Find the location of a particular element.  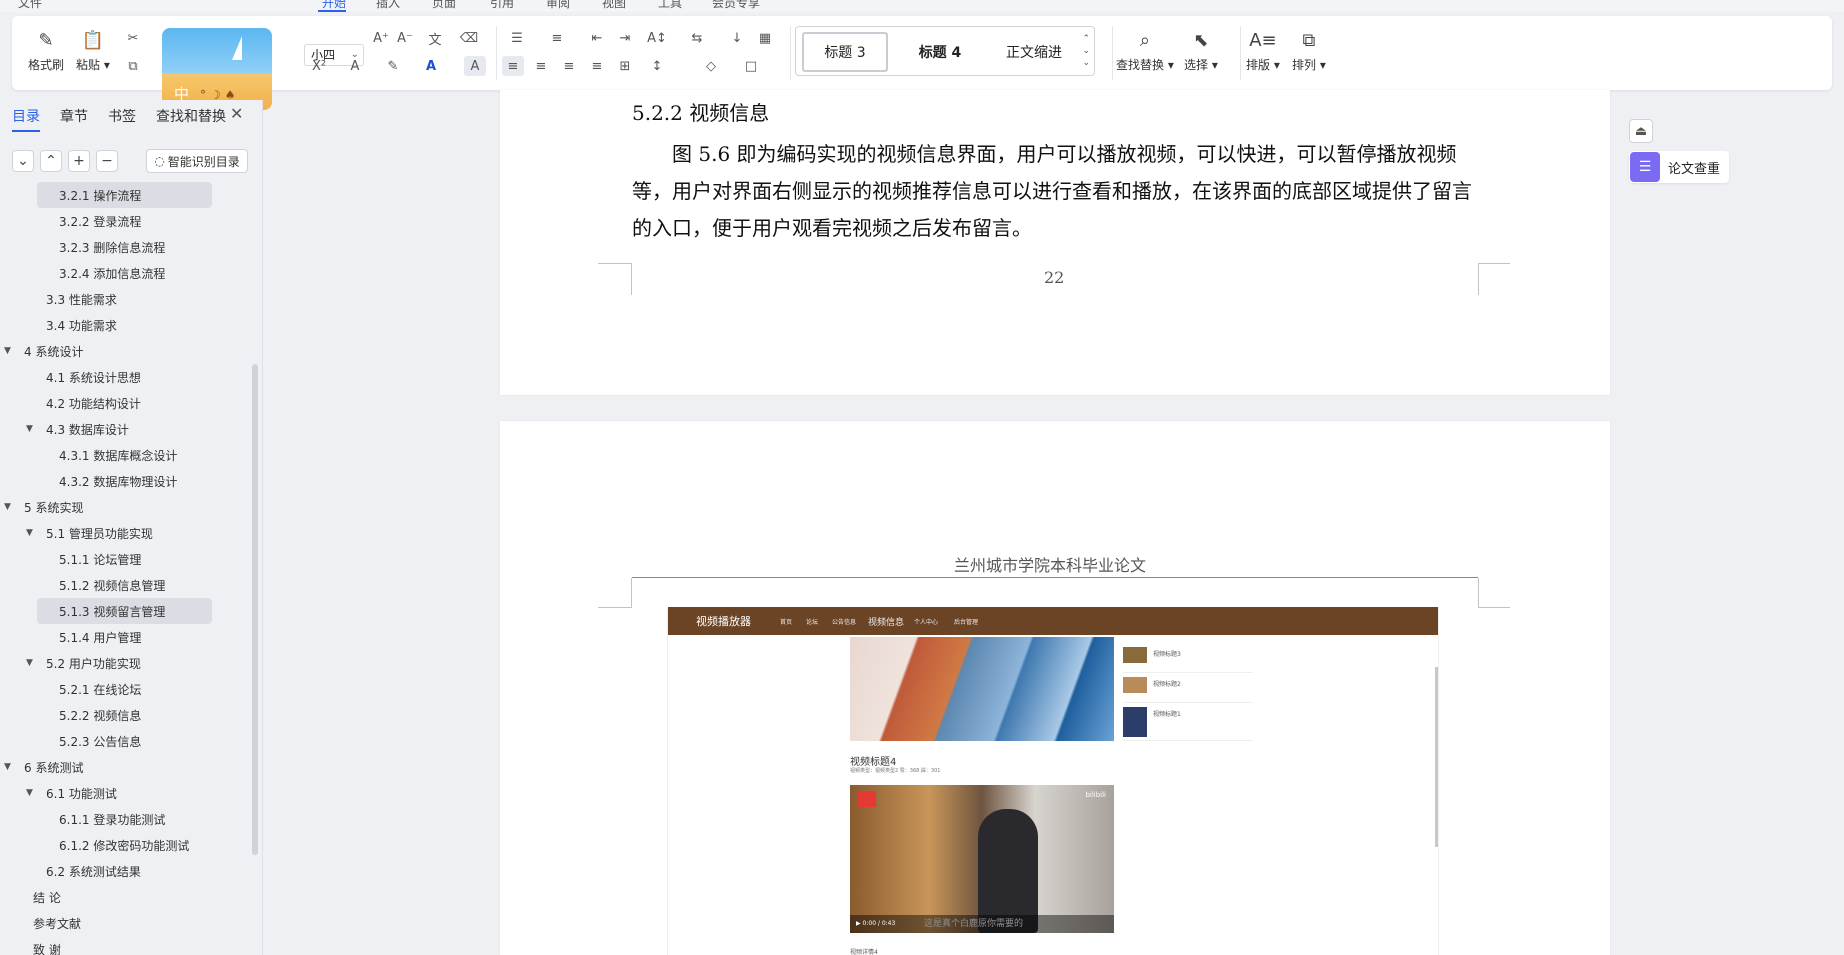

toc-item: 3.2.3 删除信息流程 is located at coordinates (126, 247).